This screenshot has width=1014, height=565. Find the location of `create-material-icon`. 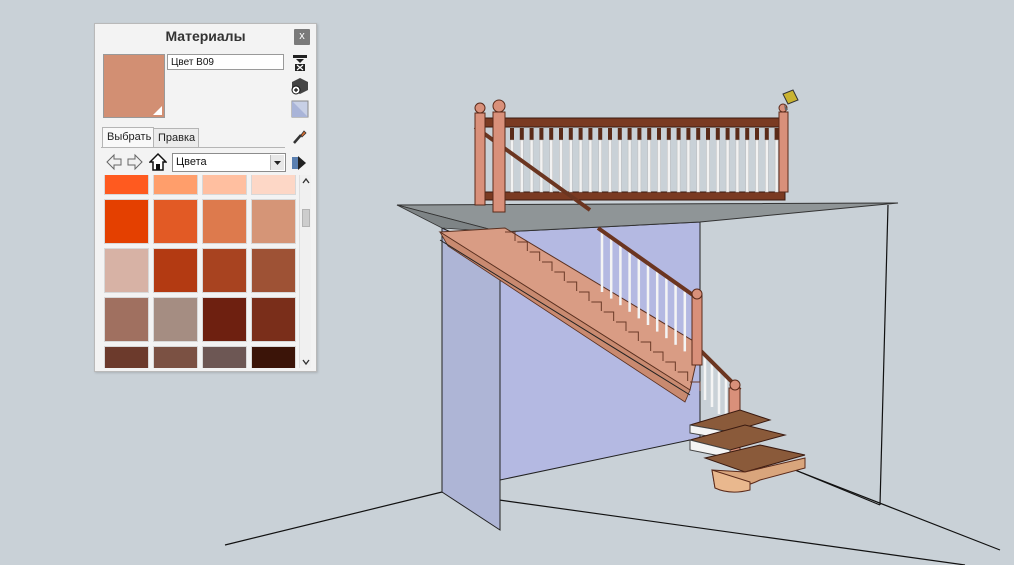

create-material-icon is located at coordinates (300, 63).